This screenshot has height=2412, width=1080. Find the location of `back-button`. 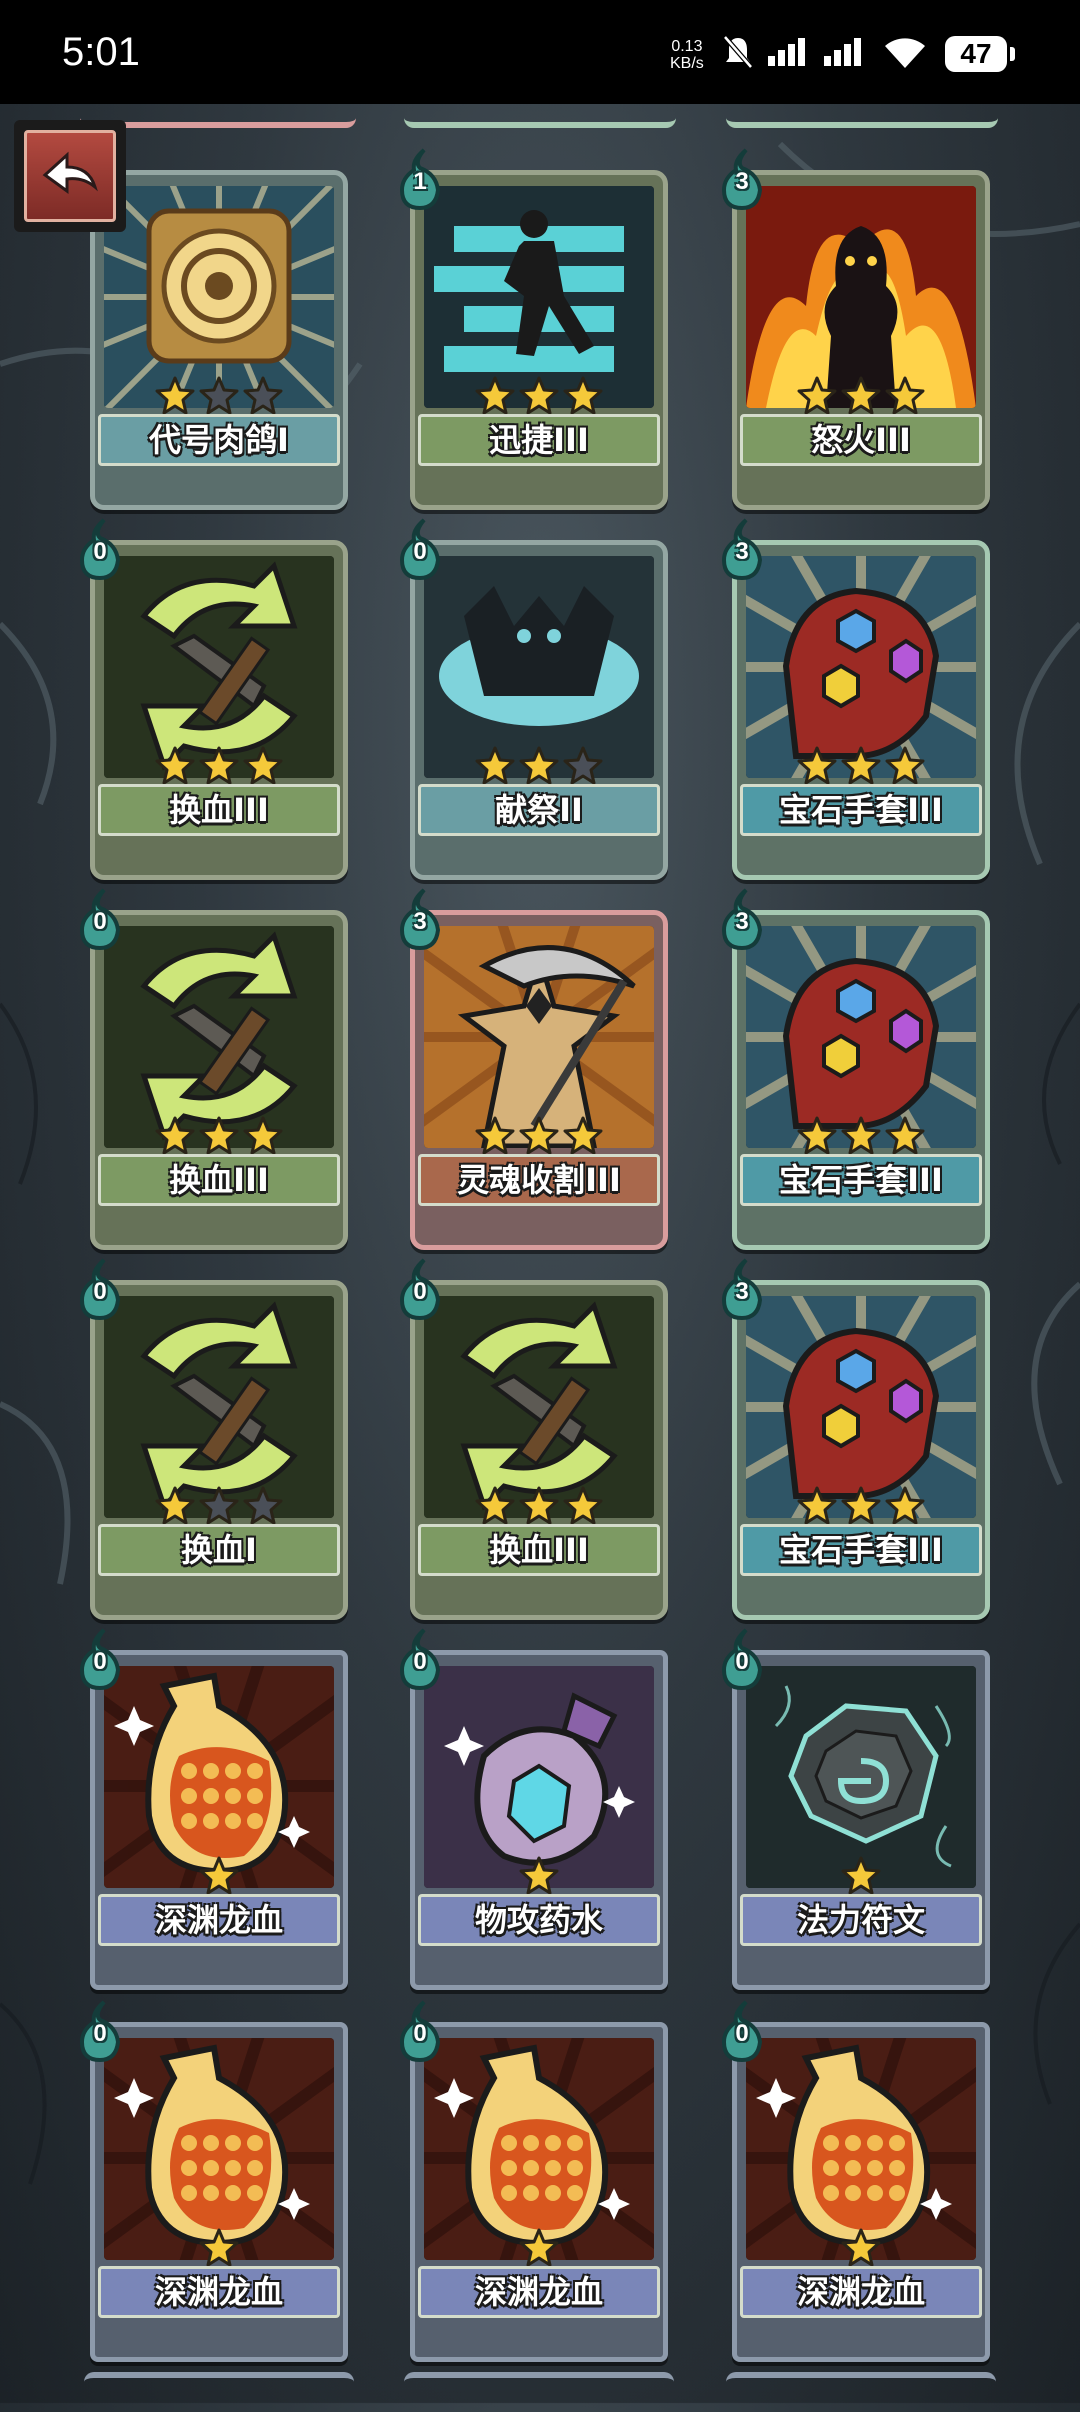

back-button is located at coordinates (70, 176).